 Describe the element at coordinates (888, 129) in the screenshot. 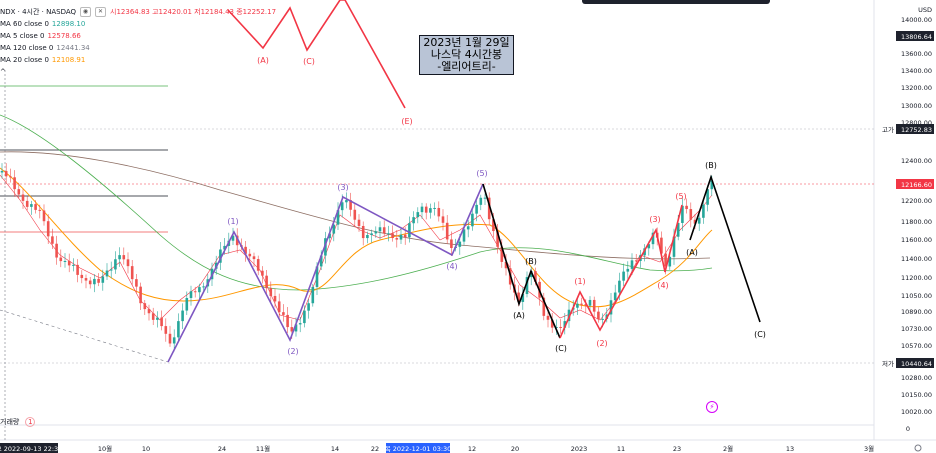

I see `high-label: 고가` at that location.